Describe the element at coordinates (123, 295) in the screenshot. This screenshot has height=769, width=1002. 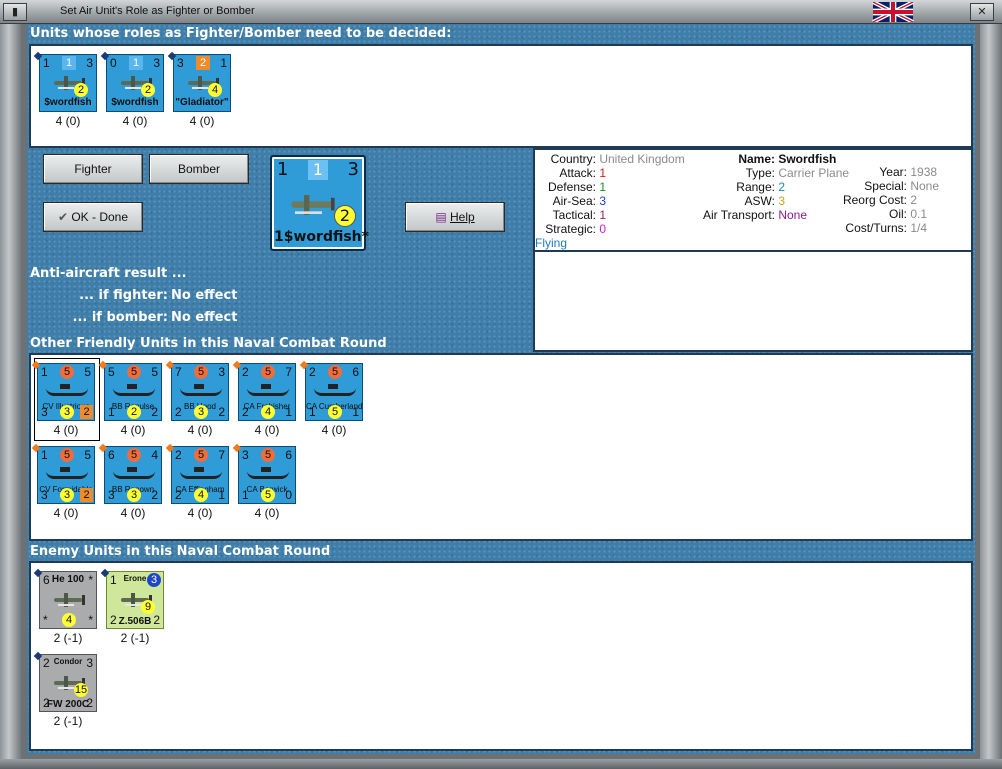
I see `aa-fighter-key: ... if fighter:` at that location.